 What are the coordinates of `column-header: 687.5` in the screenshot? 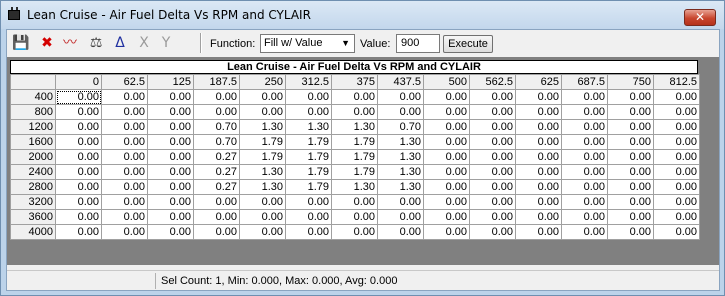 It's located at (584, 82).